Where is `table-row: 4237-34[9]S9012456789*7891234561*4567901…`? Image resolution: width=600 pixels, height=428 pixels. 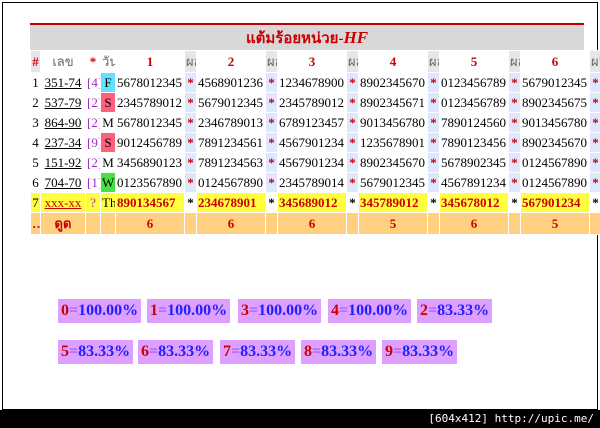
table-row: 4237-34[9]S9012456789*7891234561*4567901… is located at coordinates (315, 142).